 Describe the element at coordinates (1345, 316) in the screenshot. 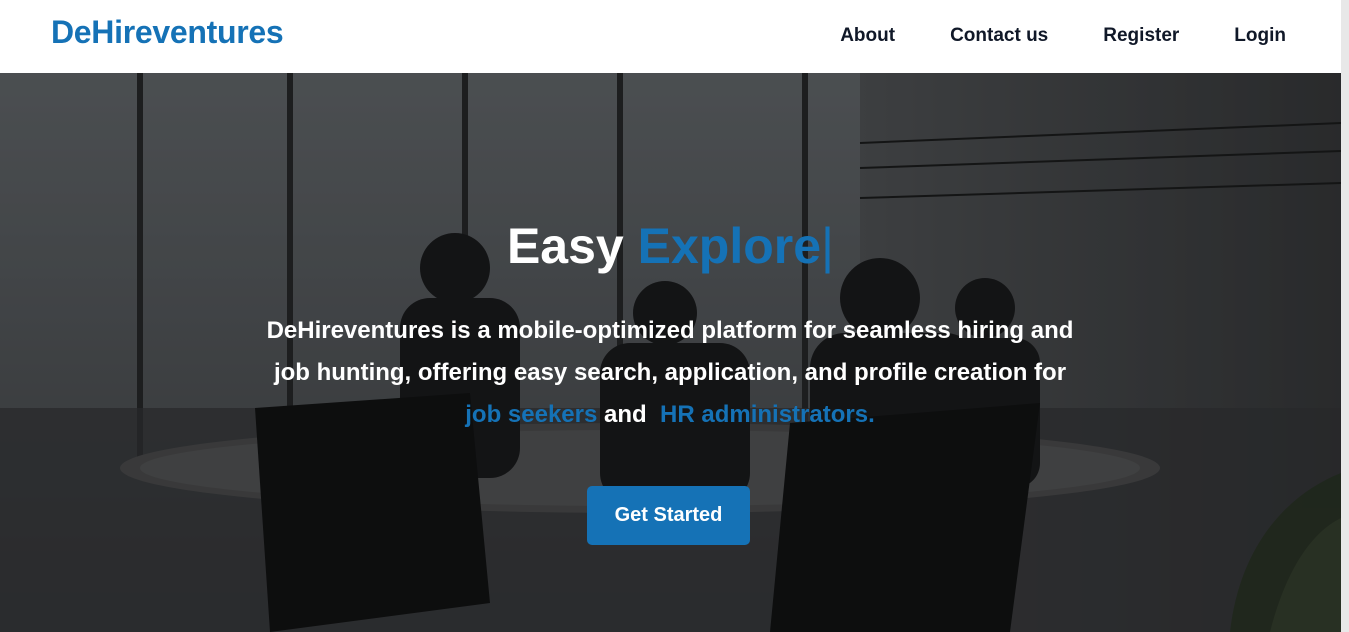

I see `scrollbar-track` at that location.